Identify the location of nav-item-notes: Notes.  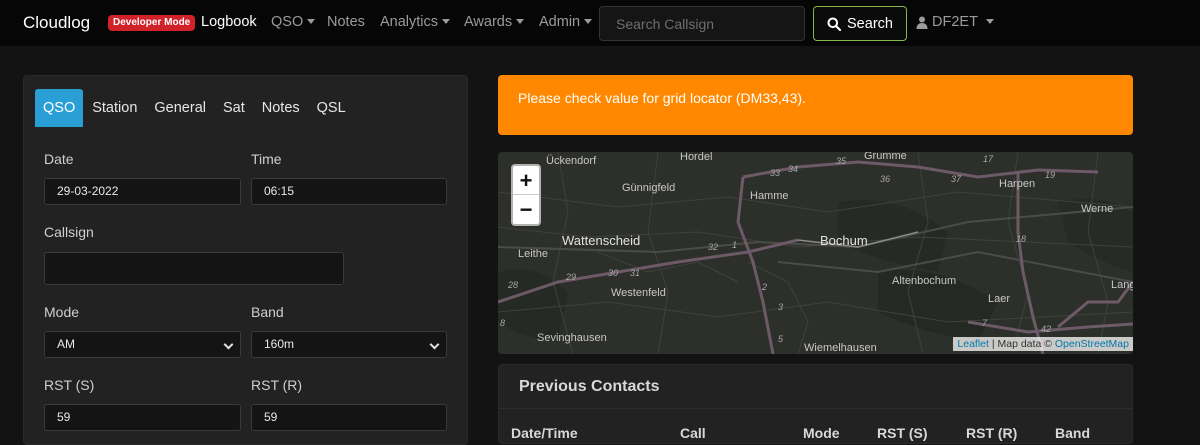
(346, 22).